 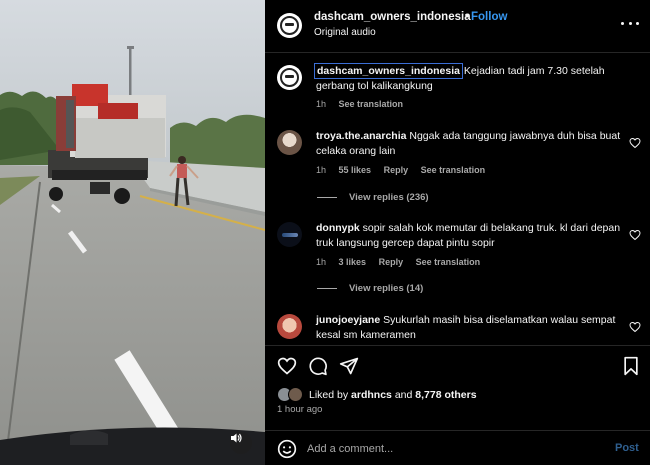 I want to click on send-icon, so click(x=349, y=366).